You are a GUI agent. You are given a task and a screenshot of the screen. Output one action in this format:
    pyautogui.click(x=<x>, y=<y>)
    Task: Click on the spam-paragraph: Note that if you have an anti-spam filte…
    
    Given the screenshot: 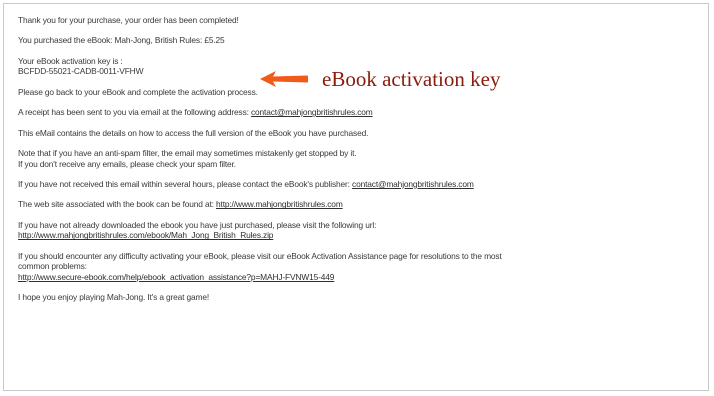 What is the action you would take?
    pyautogui.click(x=357, y=158)
    